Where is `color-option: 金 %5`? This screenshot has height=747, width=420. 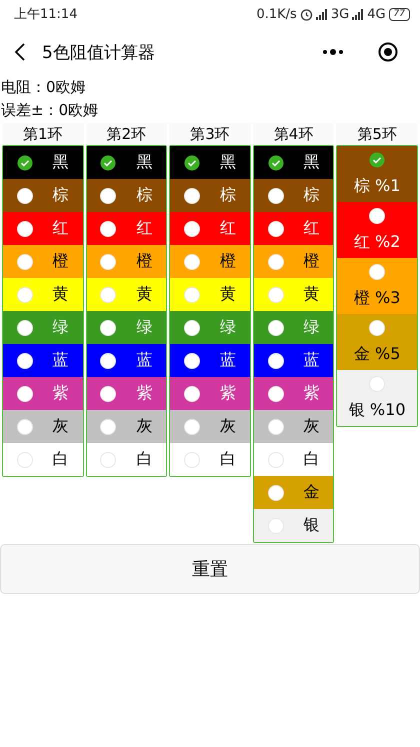 color-option: 金 %5 is located at coordinates (377, 342).